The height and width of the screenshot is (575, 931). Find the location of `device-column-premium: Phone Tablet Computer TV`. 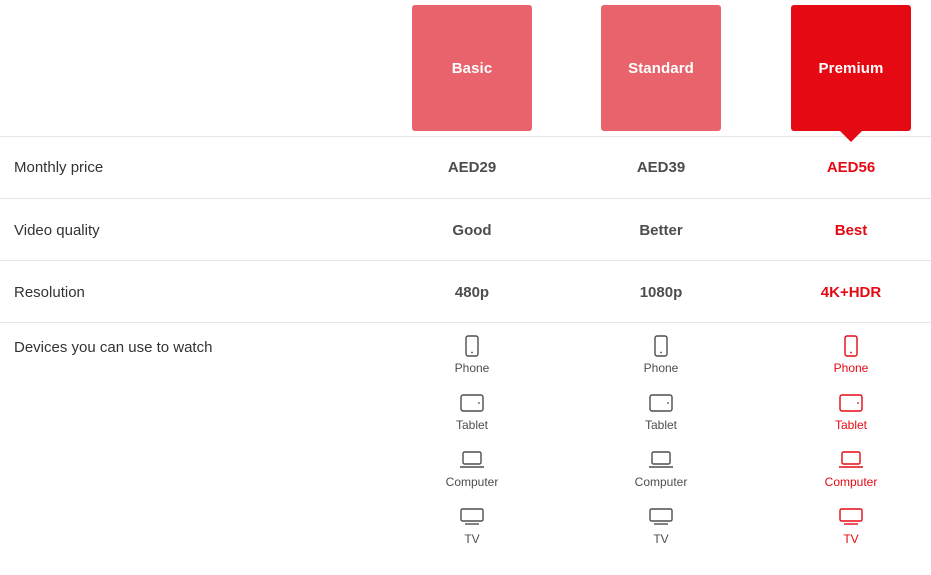

device-column-premium: Phone Tablet Computer TV is located at coordinates (851, 442).